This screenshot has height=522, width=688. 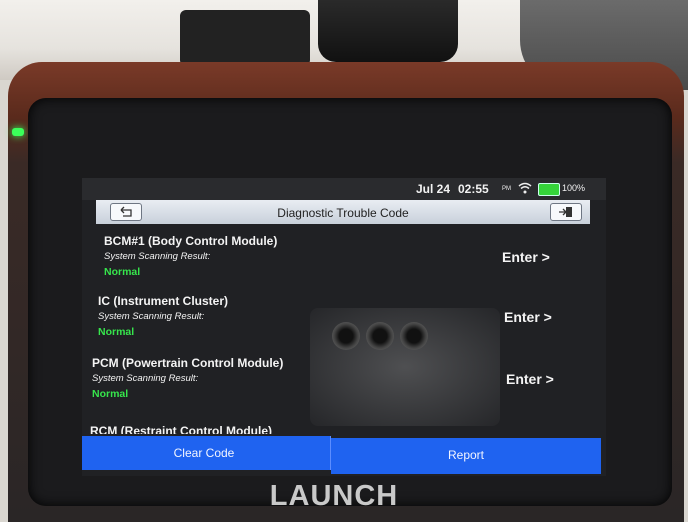 I want to click on action-bar: Clear Code Report, so click(x=344, y=456).